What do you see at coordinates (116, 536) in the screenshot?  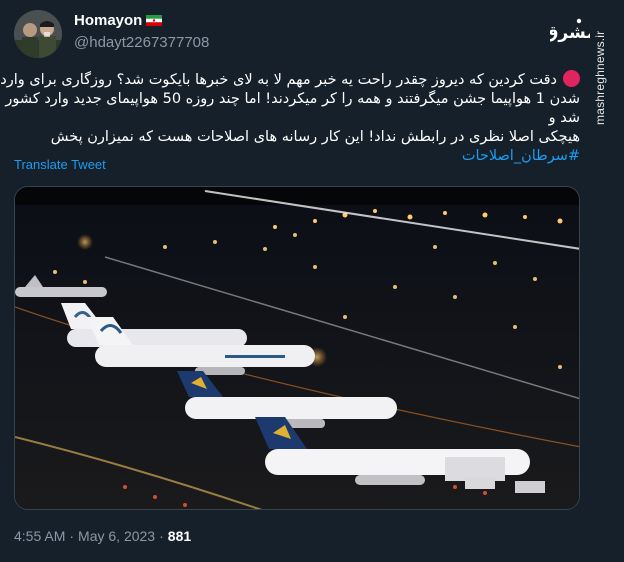 I see `tweet-date: May 6, 2023` at bounding box center [116, 536].